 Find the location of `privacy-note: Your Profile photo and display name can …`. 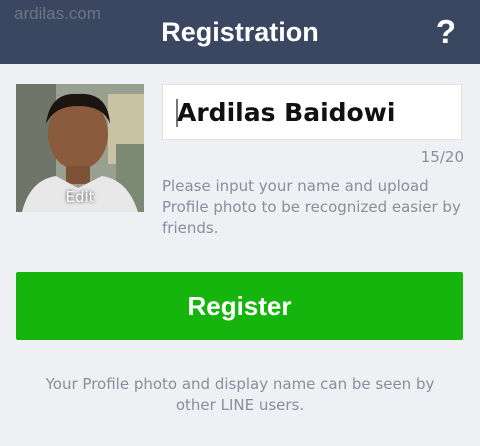

privacy-note: Your Profile photo and display name can … is located at coordinates (240, 394).